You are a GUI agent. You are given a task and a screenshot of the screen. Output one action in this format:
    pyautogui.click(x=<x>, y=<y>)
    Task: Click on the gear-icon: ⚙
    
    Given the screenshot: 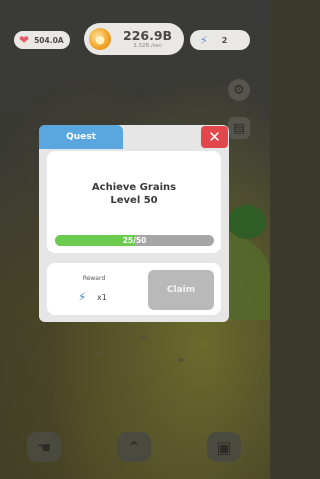 What is the action you would take?
    pyautogui.click(x=239, y=90)
    